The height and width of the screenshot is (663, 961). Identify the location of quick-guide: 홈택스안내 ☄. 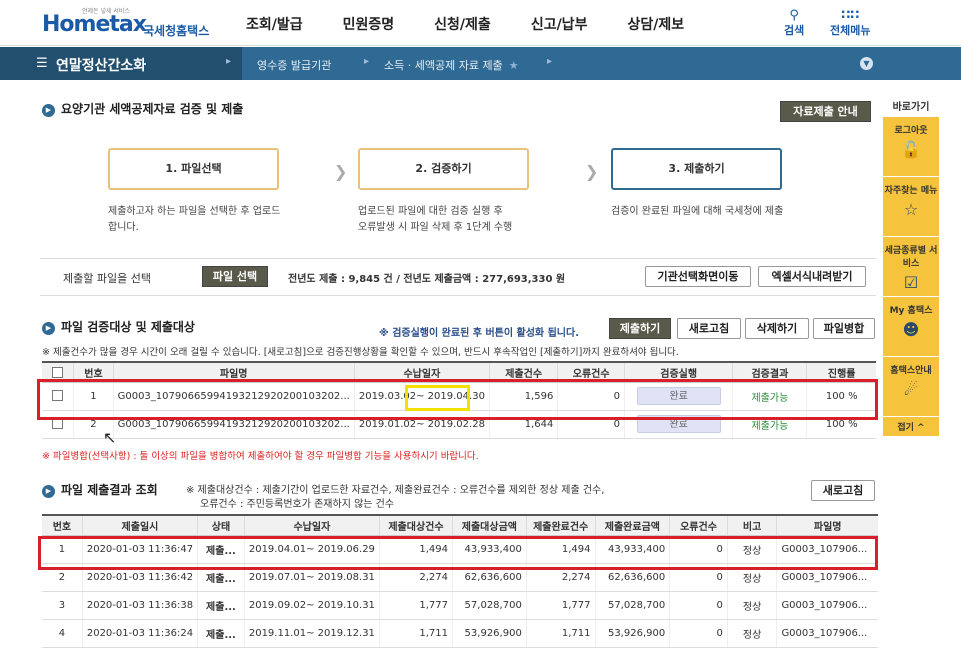
(911, 387).